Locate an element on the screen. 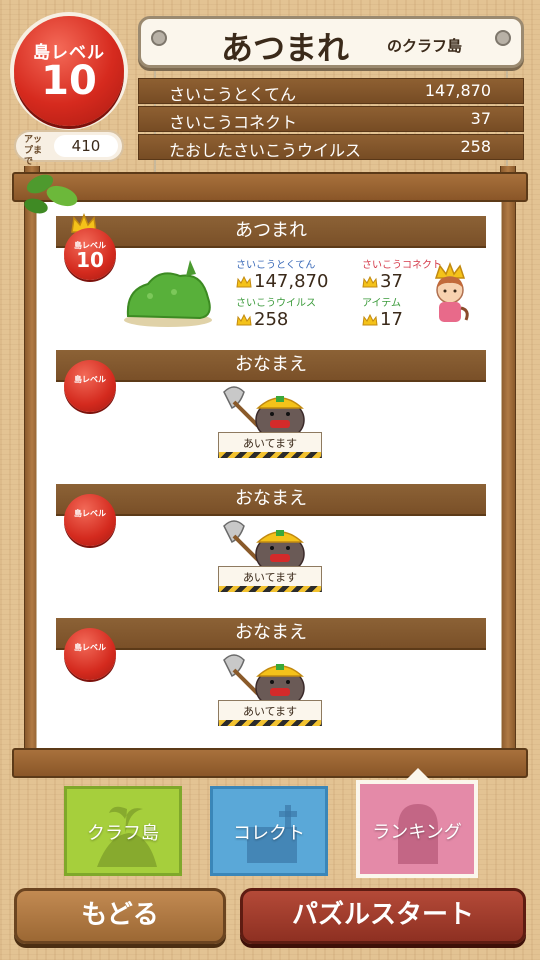 The width and height of the screenshot is (540, 960). stat-value: 258 is located at coordinates (475, 146).